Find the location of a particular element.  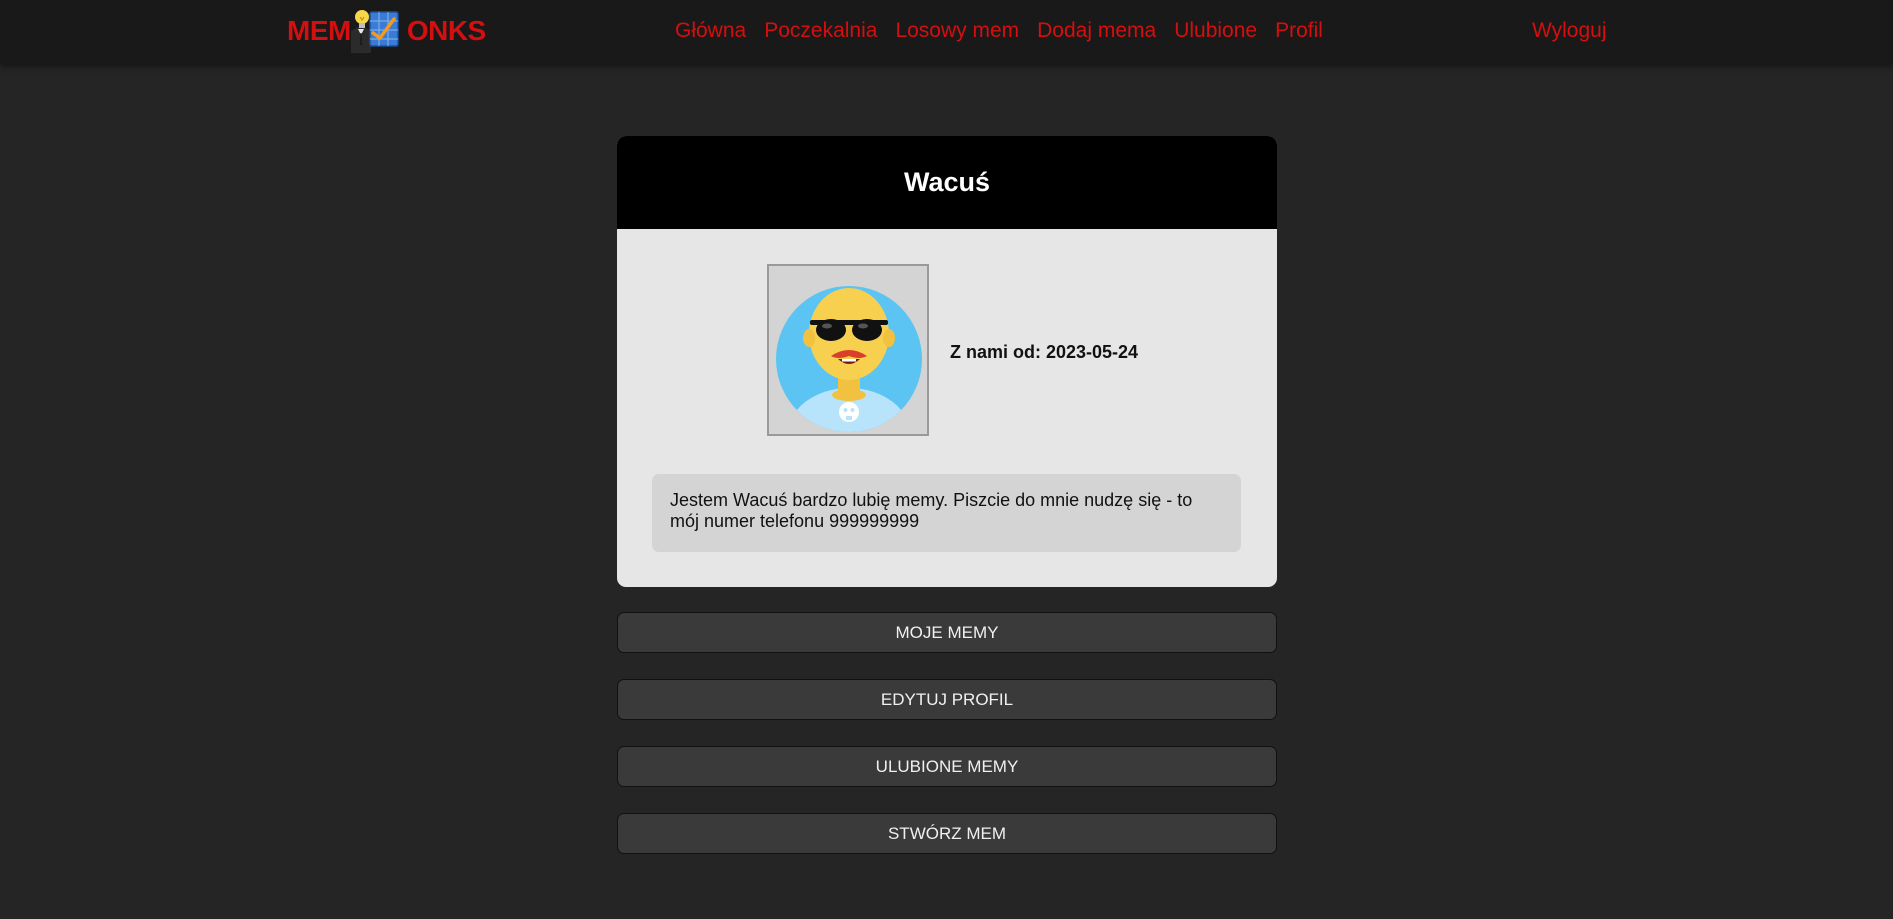

logo-icon is located at coordinates (379, 31).